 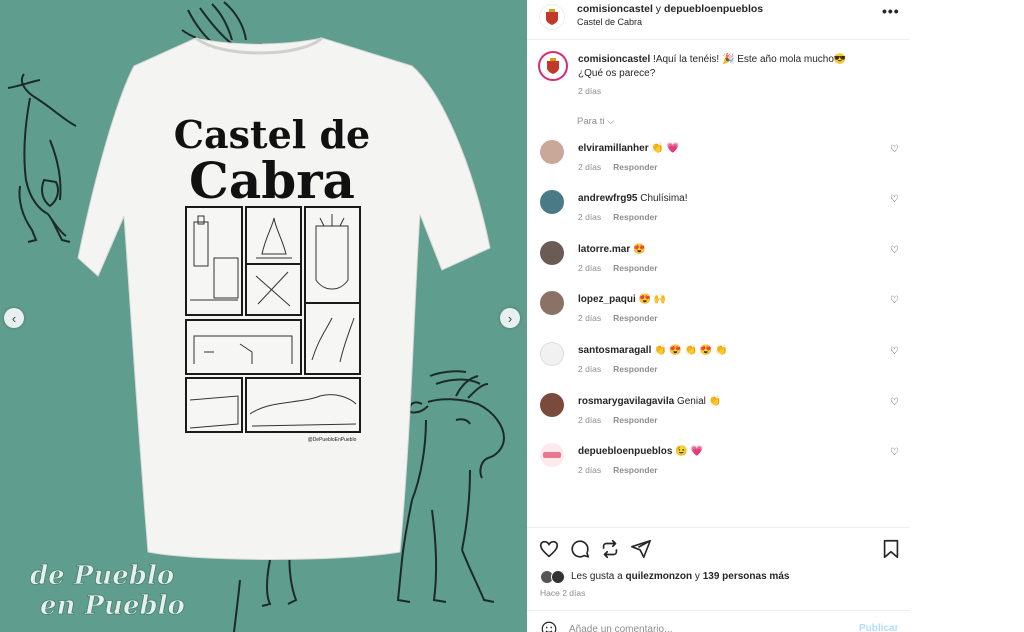 What do you see at coordinates (967, 316) in the screenshot?
I see `page-background-right` at bounding box center [967, 316].